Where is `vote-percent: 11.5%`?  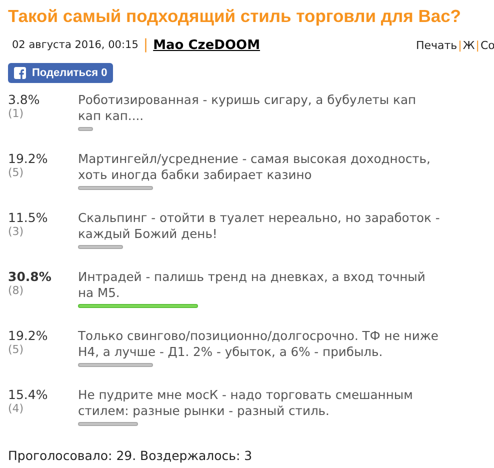
vote-percent: 11.5% is located at coordinates (28, 217).